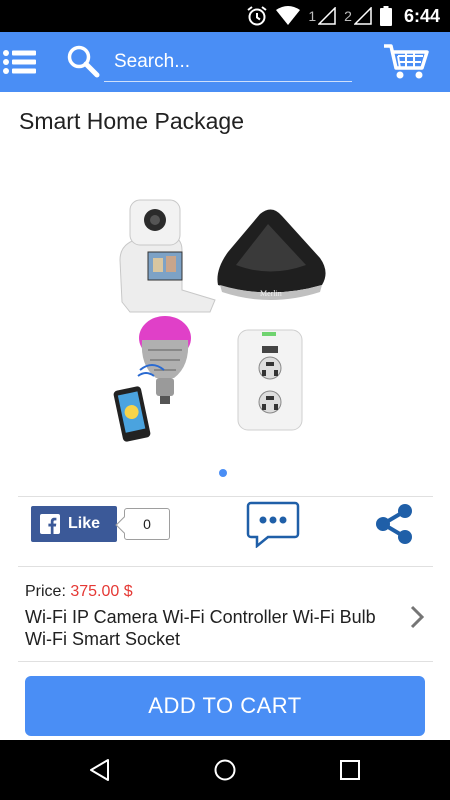  I want to click on like-label: Like, so click(84, 523).